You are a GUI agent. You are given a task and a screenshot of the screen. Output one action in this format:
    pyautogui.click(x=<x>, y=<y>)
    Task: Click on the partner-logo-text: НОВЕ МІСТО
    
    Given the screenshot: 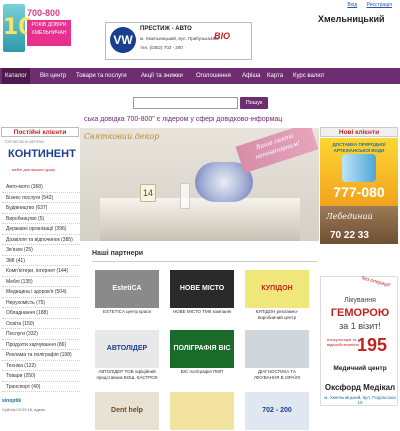 What is the action you would take?
    pyautogui.click(x=202, y=288)
    